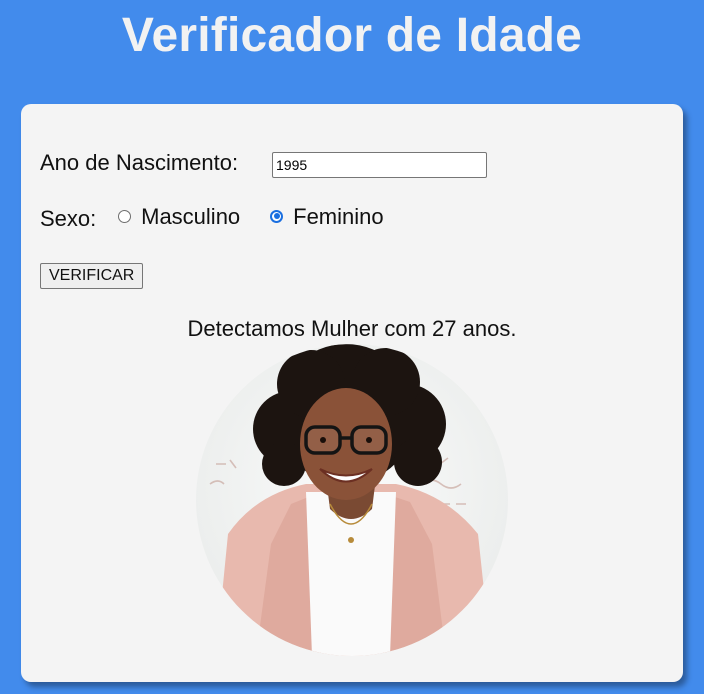 The height and width of the screenshot is (694, 704). What do you see at coordinates (92, 276) in the screenshot?
I see `verify-button: VERIFICAR` at bounding box center [92, 276].